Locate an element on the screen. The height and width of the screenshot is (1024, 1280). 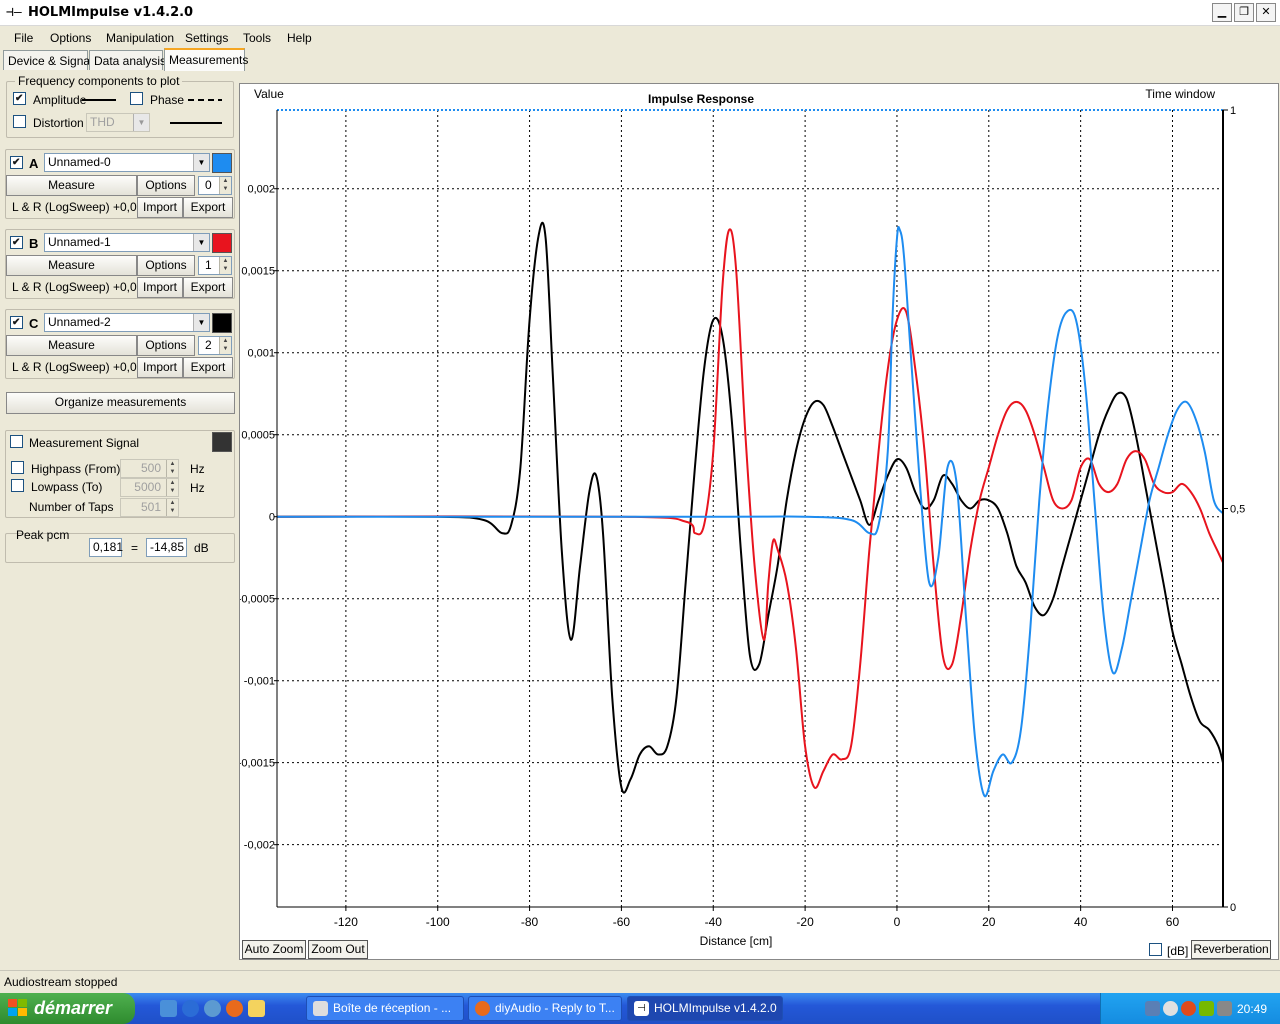
close-button: ✕ is located at coordinates (1266, 12).